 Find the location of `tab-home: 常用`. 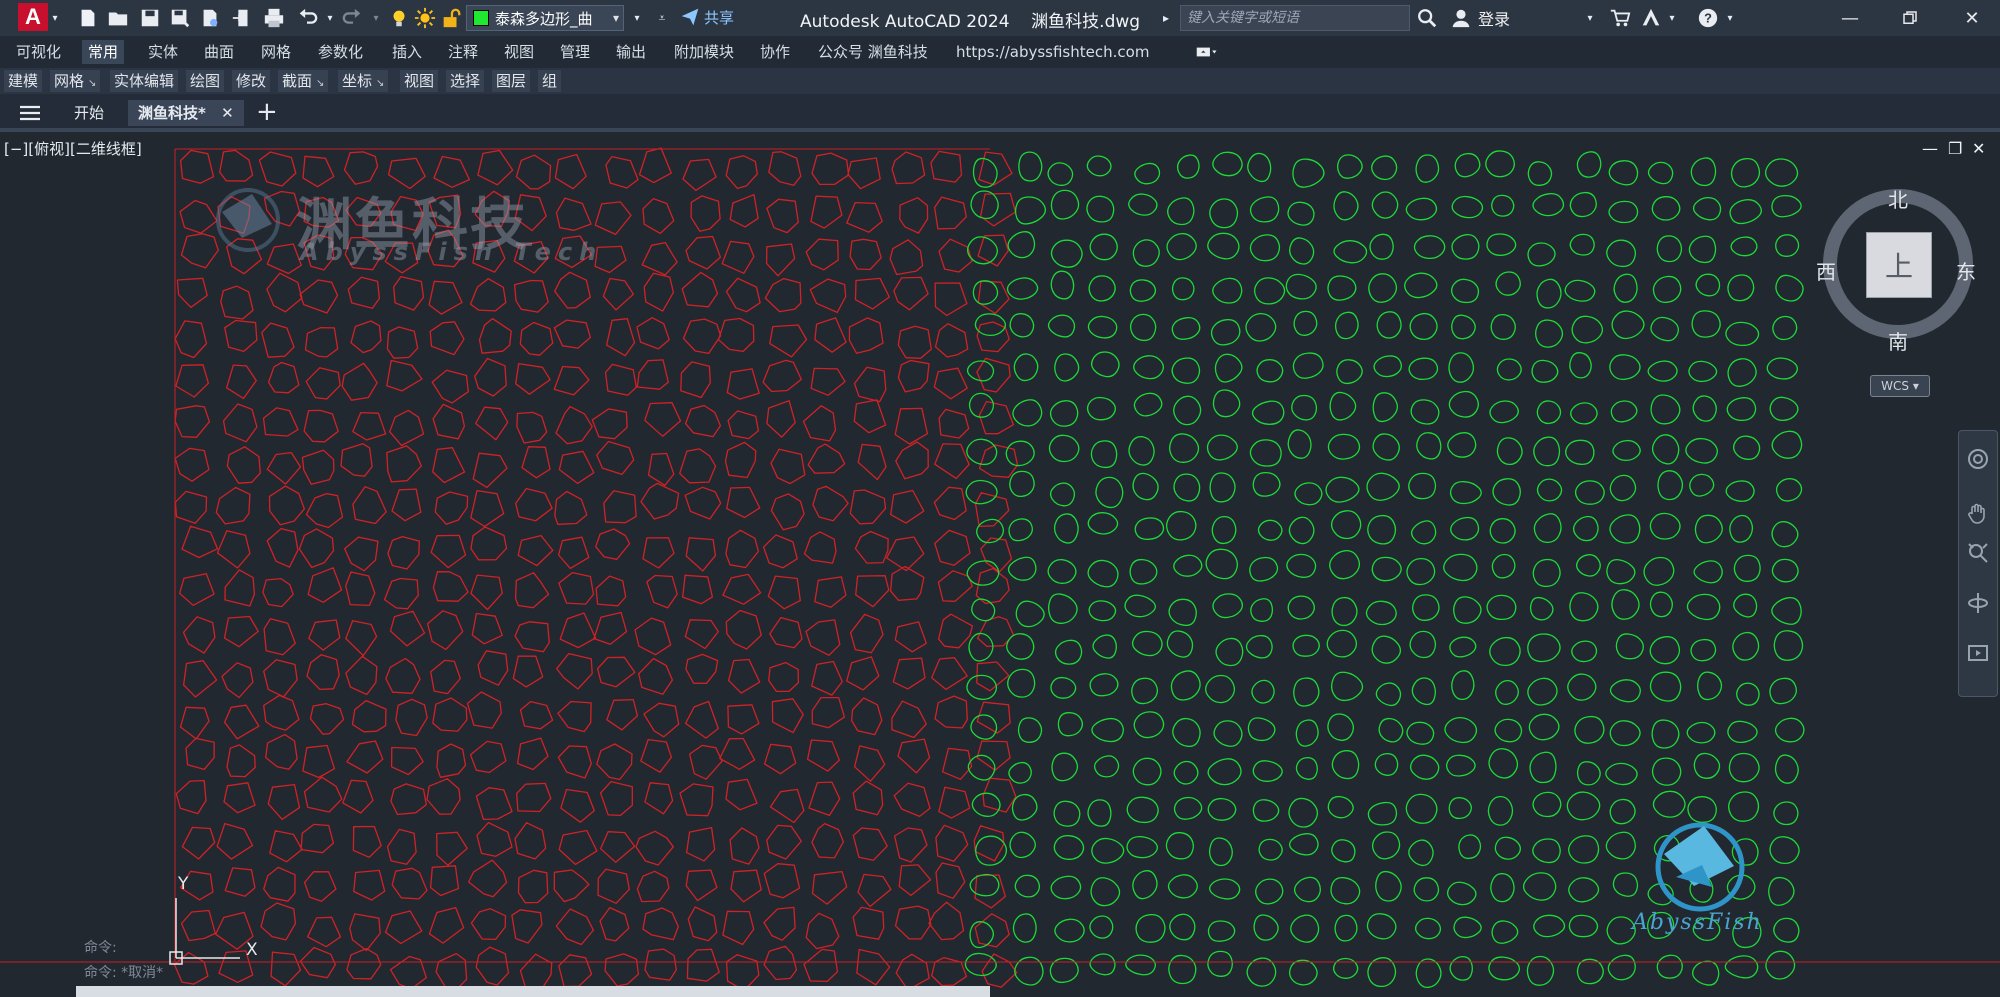

tab-home: 常用 is located at coordinates (103, 52).